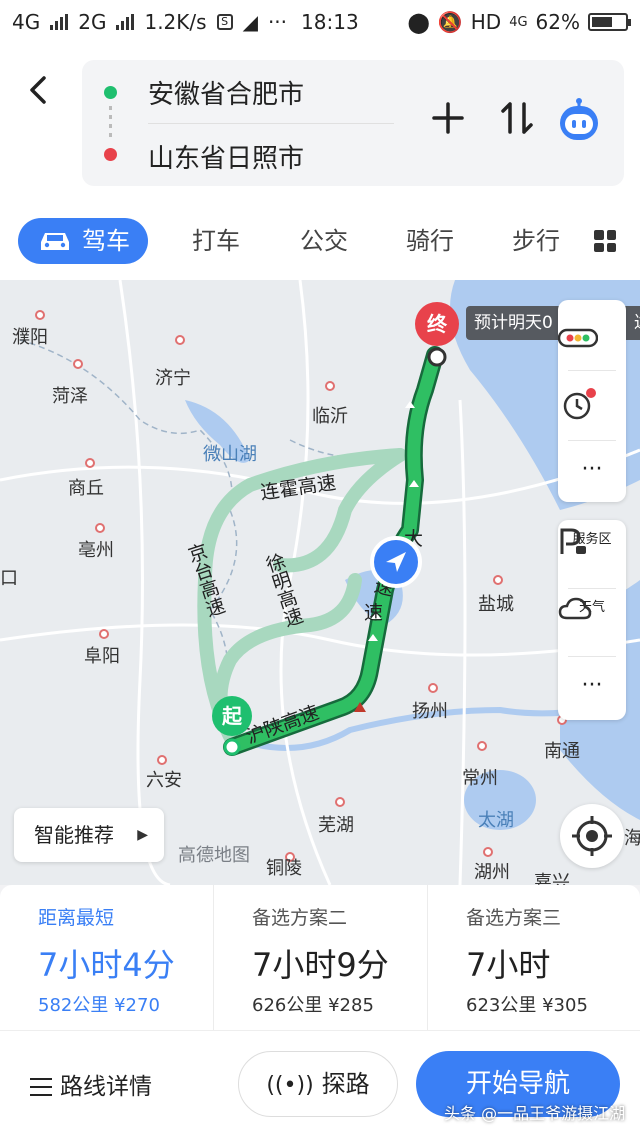 This screenshot has height=1138, width=640. What do you see at coordinates (175, 22) in the screenshot?
I see `net-speed: 1.2K/s` at bounding box center [175, 22].